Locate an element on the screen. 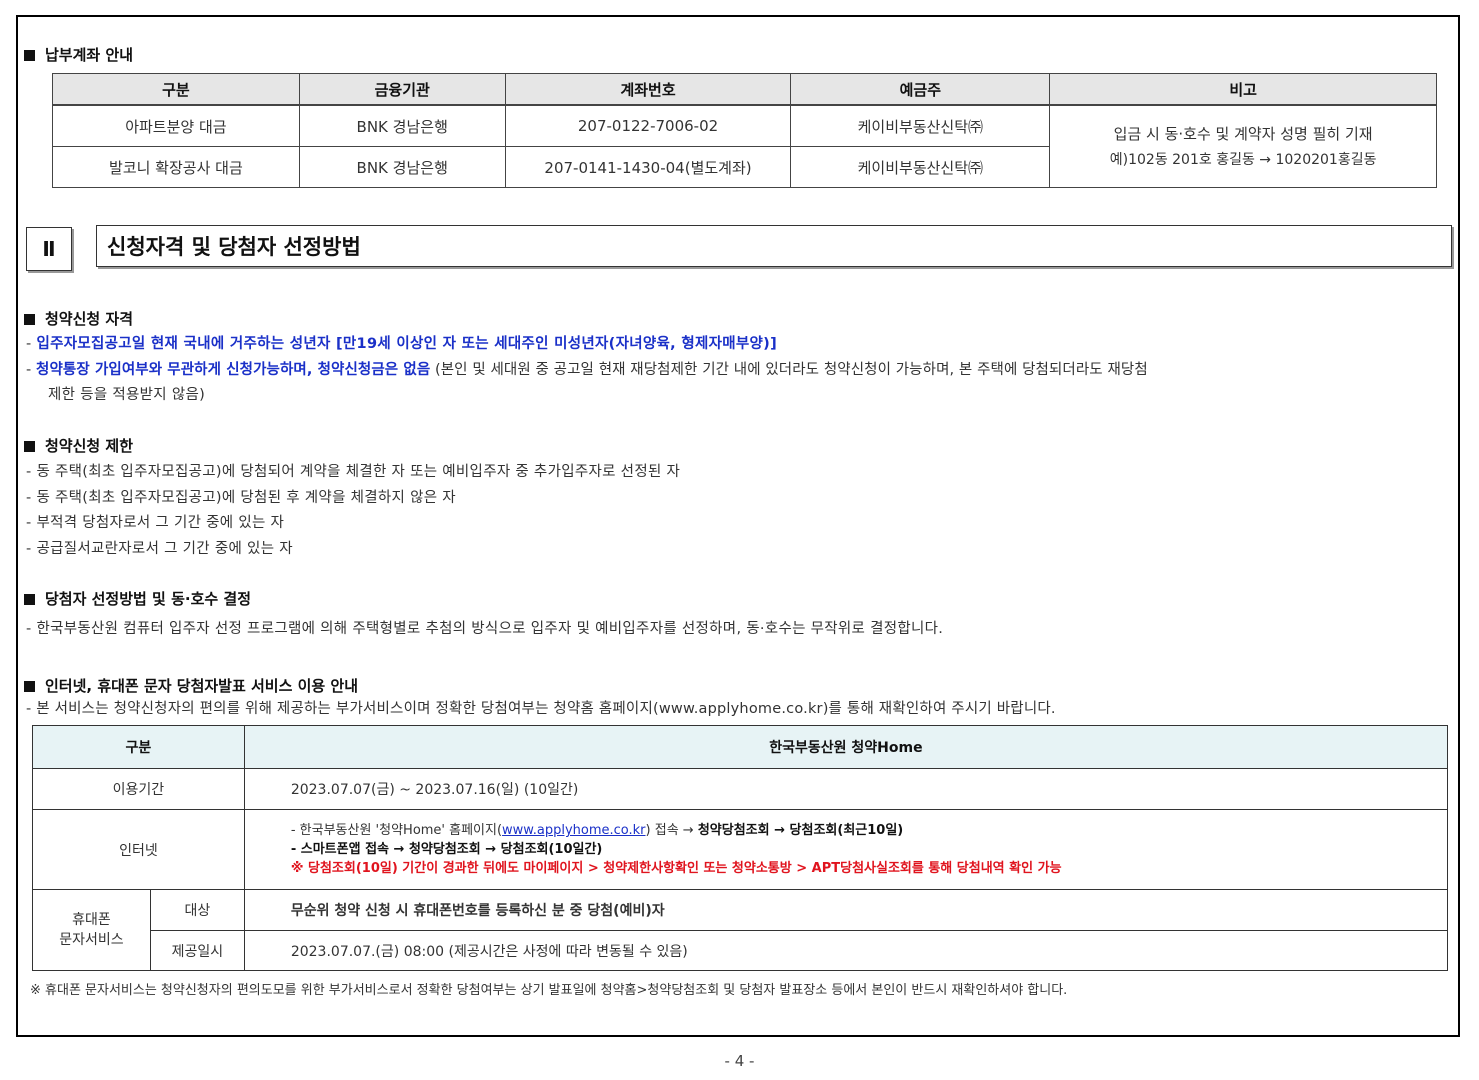  table-cell: 207-0141-1430-04(별도계좌) is located at coordinates (648, 167).